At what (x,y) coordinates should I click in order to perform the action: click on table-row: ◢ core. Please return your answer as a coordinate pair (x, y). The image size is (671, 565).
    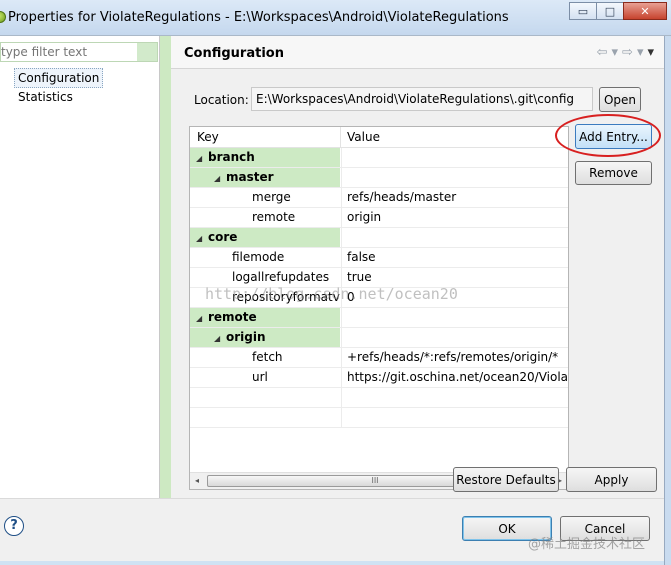
    Looking at the image, I should click on (379, 238).